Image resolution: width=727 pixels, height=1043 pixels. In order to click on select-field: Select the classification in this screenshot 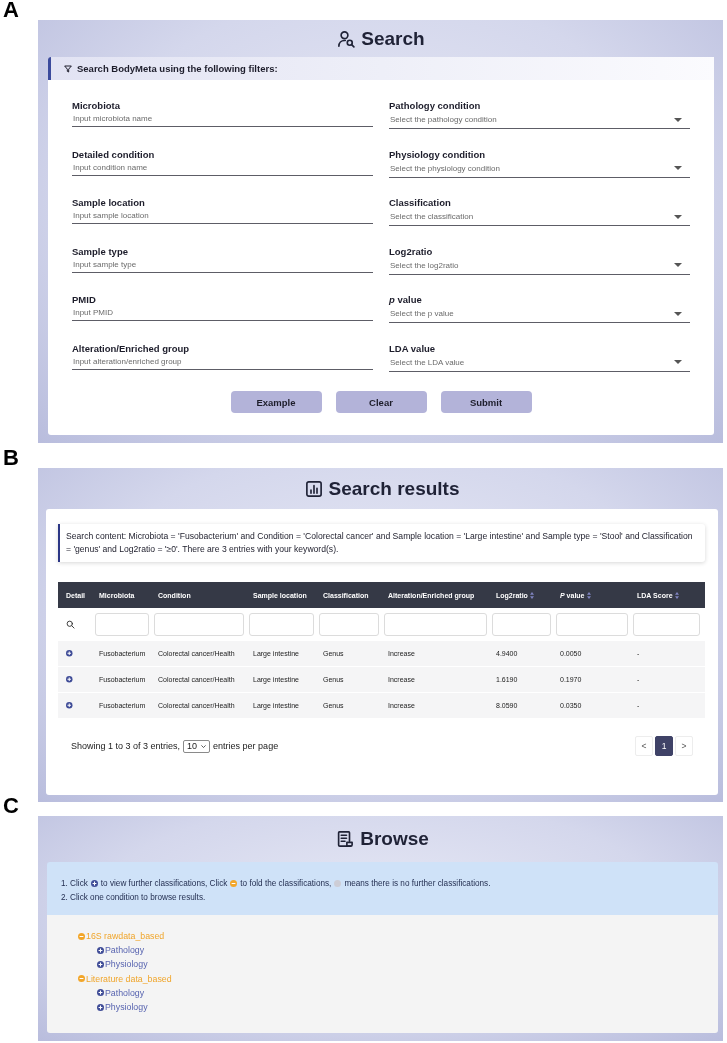, I will do `click(539, 218)`.